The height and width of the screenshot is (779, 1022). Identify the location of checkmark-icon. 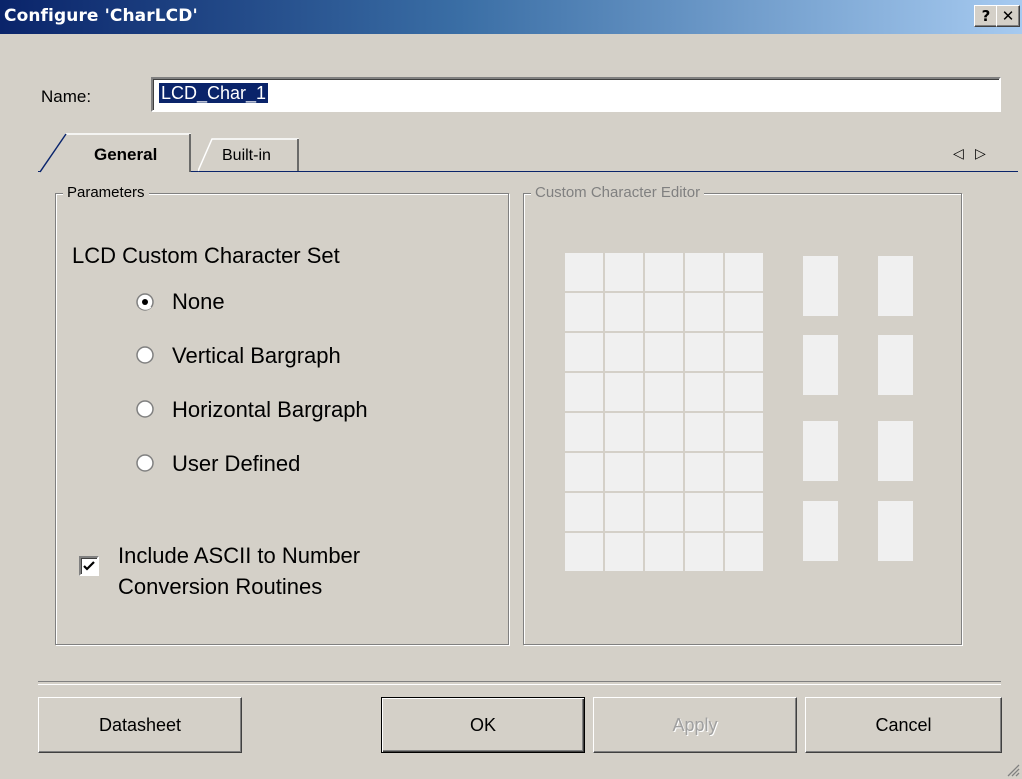
(89, 566).